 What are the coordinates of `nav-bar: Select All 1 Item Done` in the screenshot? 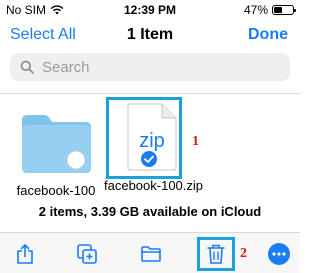 It's located at (150, 35).